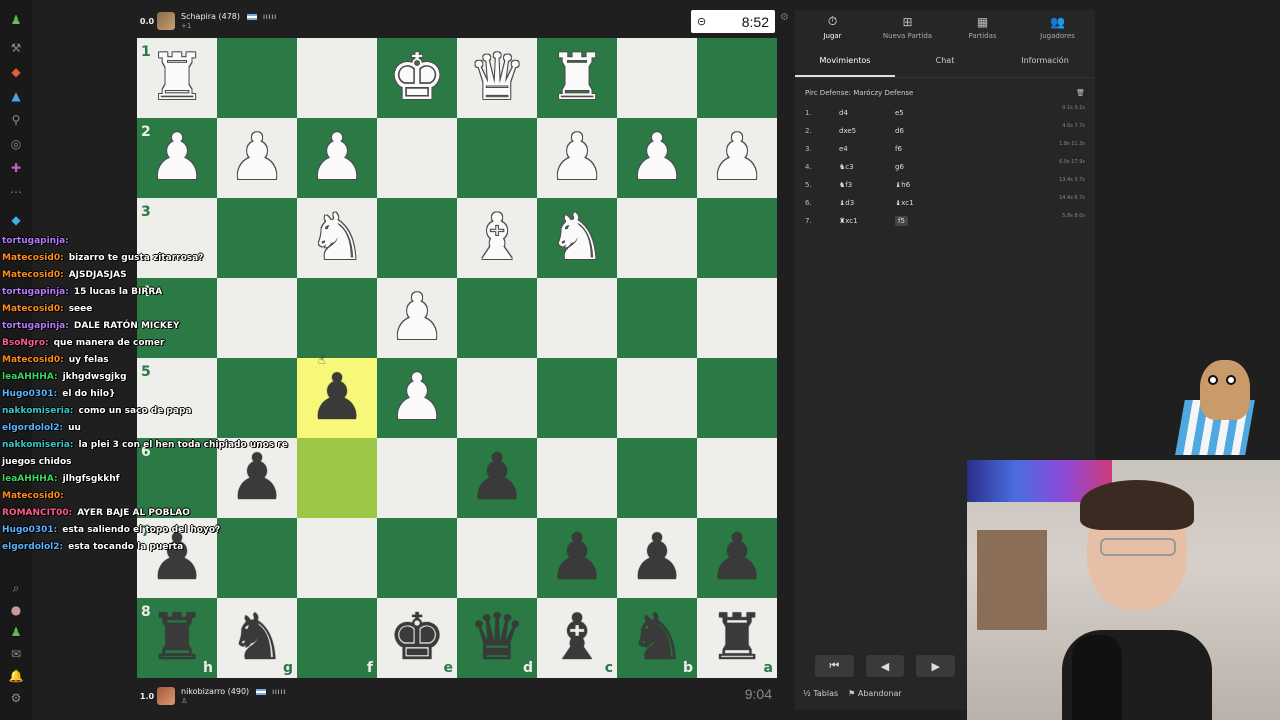  Describe the element at coordinates (577, 638) in the screenshot. I see `square-c8: c ♝` at that location.